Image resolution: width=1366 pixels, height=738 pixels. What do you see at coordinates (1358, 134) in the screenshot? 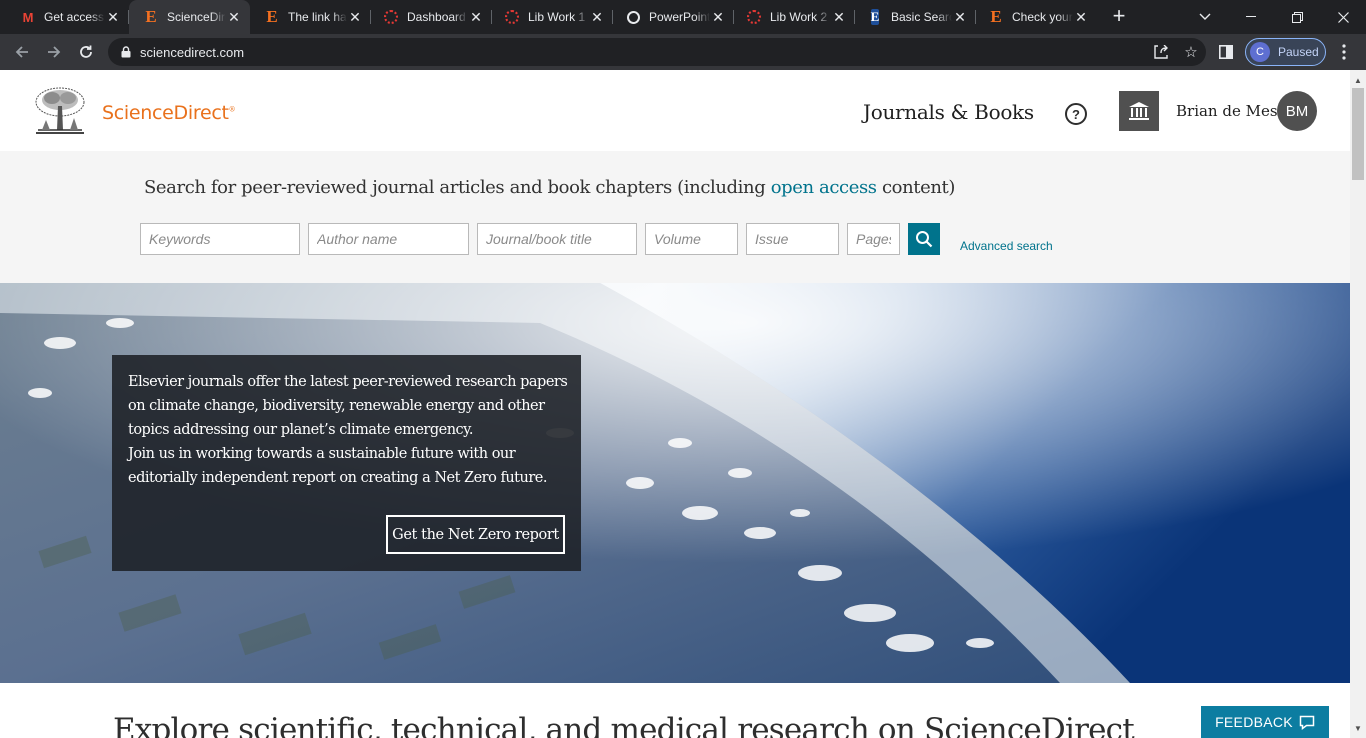
I see `scroll-thumb` at bounding box center [1358, 134].